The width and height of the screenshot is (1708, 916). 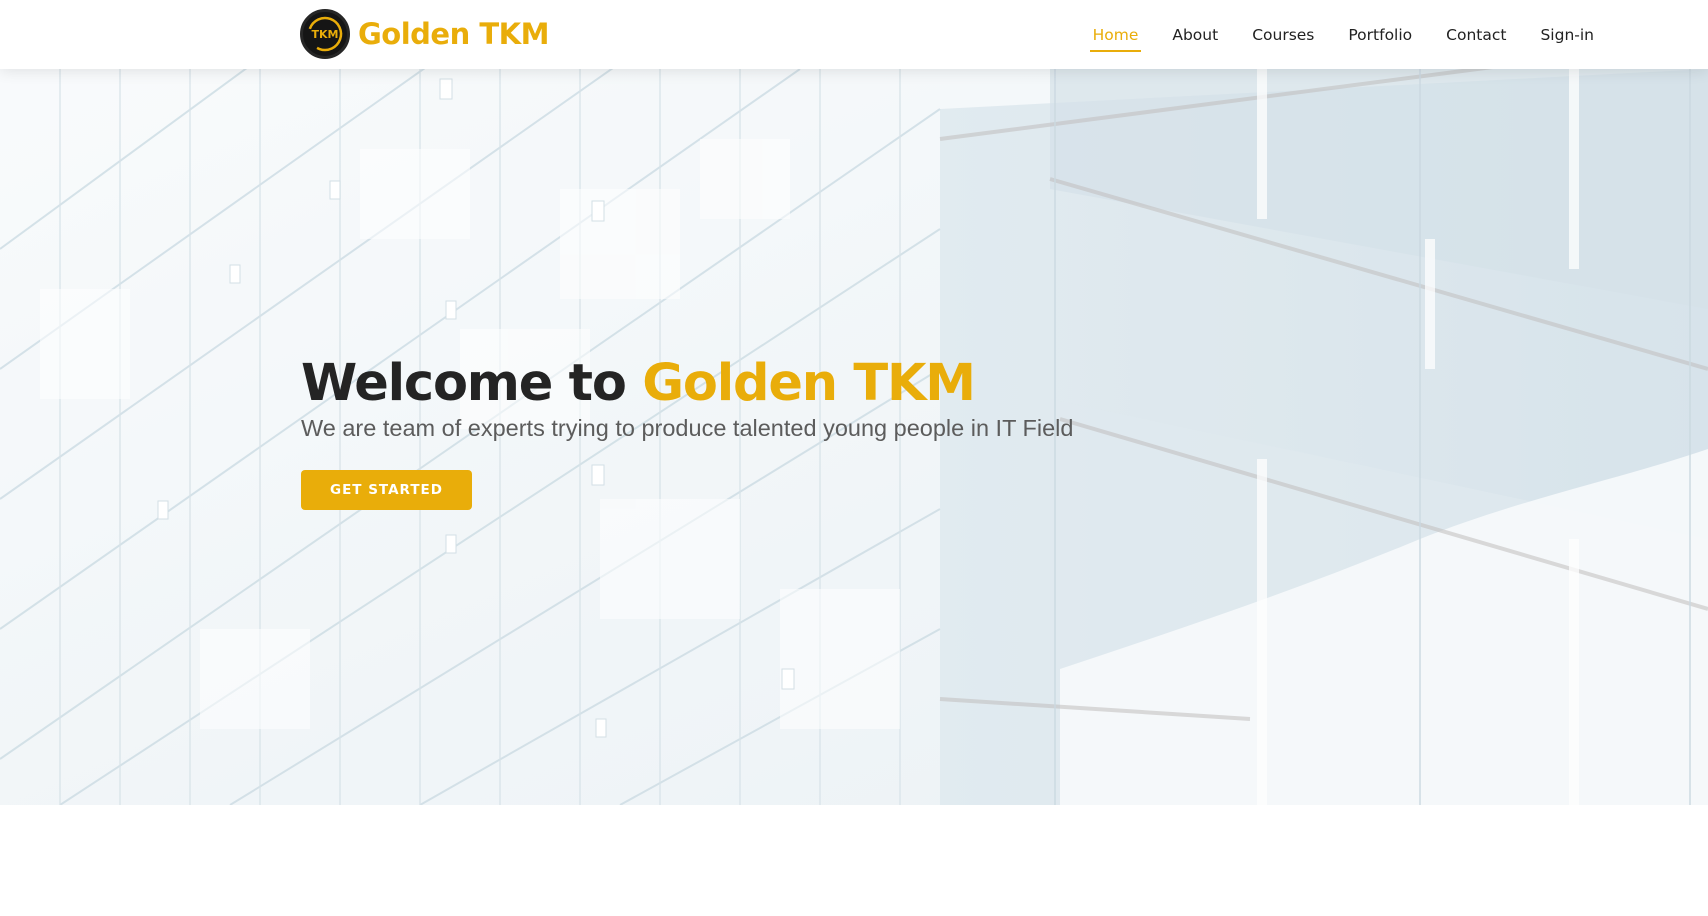 I want to click on brand: TKM Golden TKM, so click(x=424, y=34).